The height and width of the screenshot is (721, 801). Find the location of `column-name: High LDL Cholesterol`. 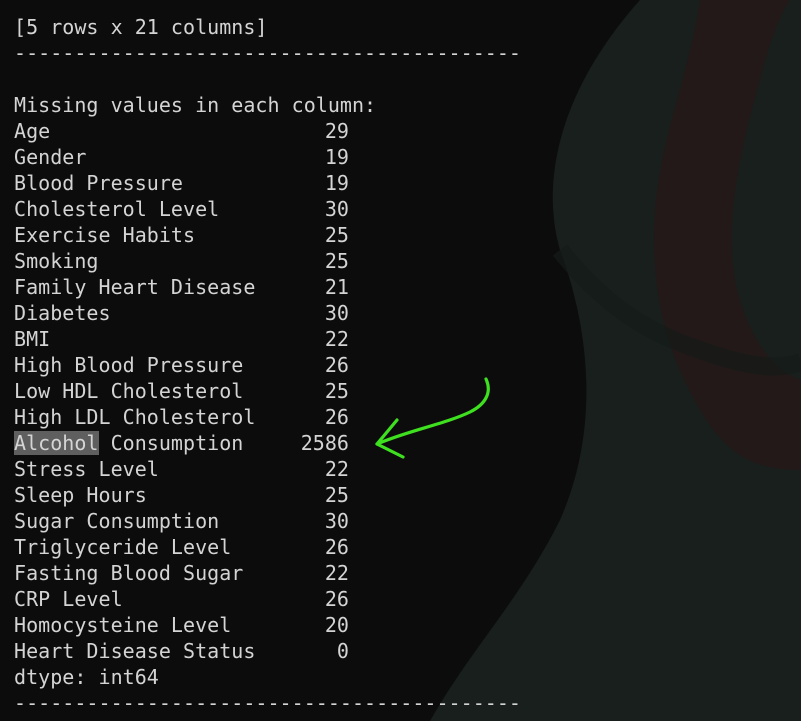

column-name: High LDL Cholesterol is located at coordinates (135, 417).